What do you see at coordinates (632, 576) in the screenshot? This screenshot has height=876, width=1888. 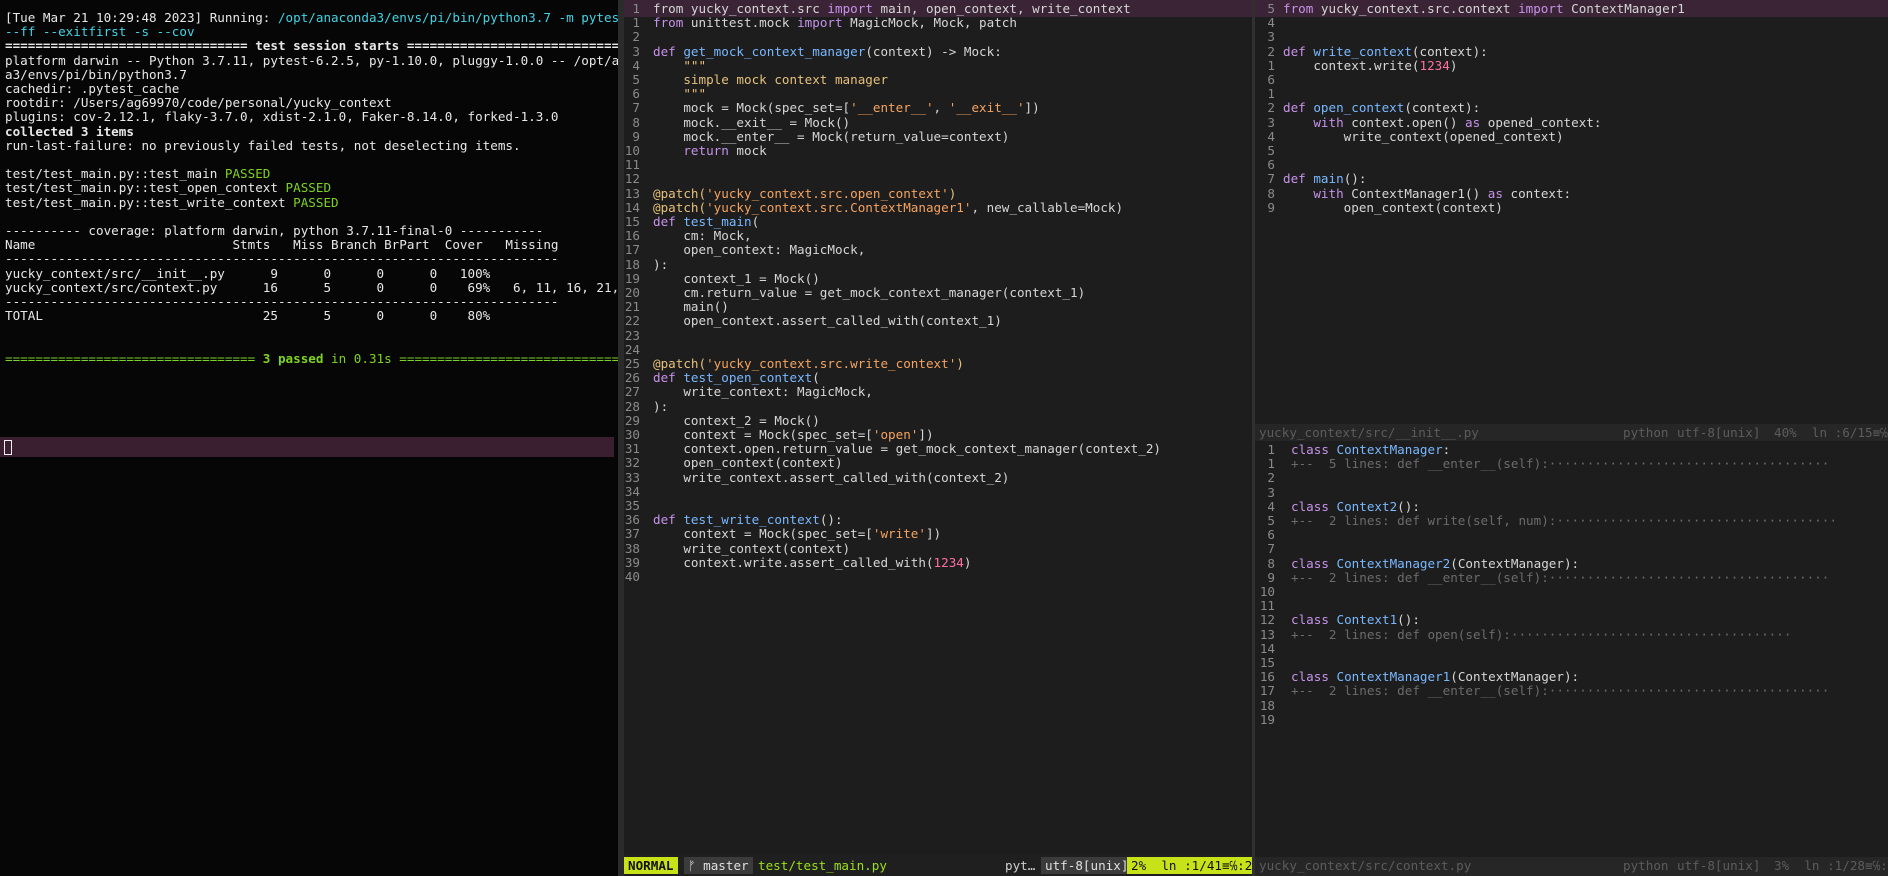 I see `line-number: 40` at bounding box center [632, 576].